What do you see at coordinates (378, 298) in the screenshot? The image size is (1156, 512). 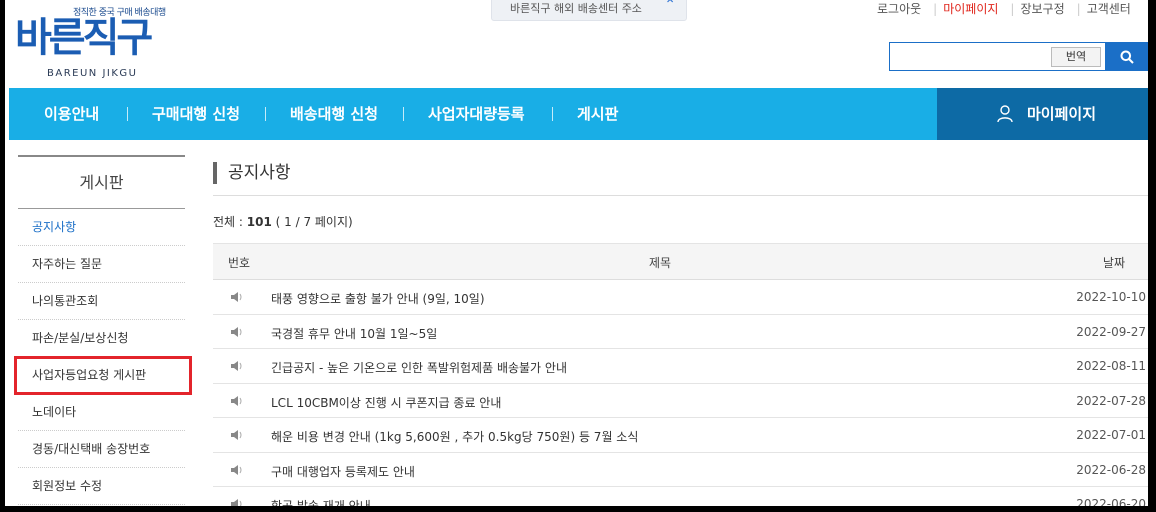 I see `notice-title-link: 태풍 영향으로 출항 불가 안내 (9일, 10일)` at bounding box center [378, 298].